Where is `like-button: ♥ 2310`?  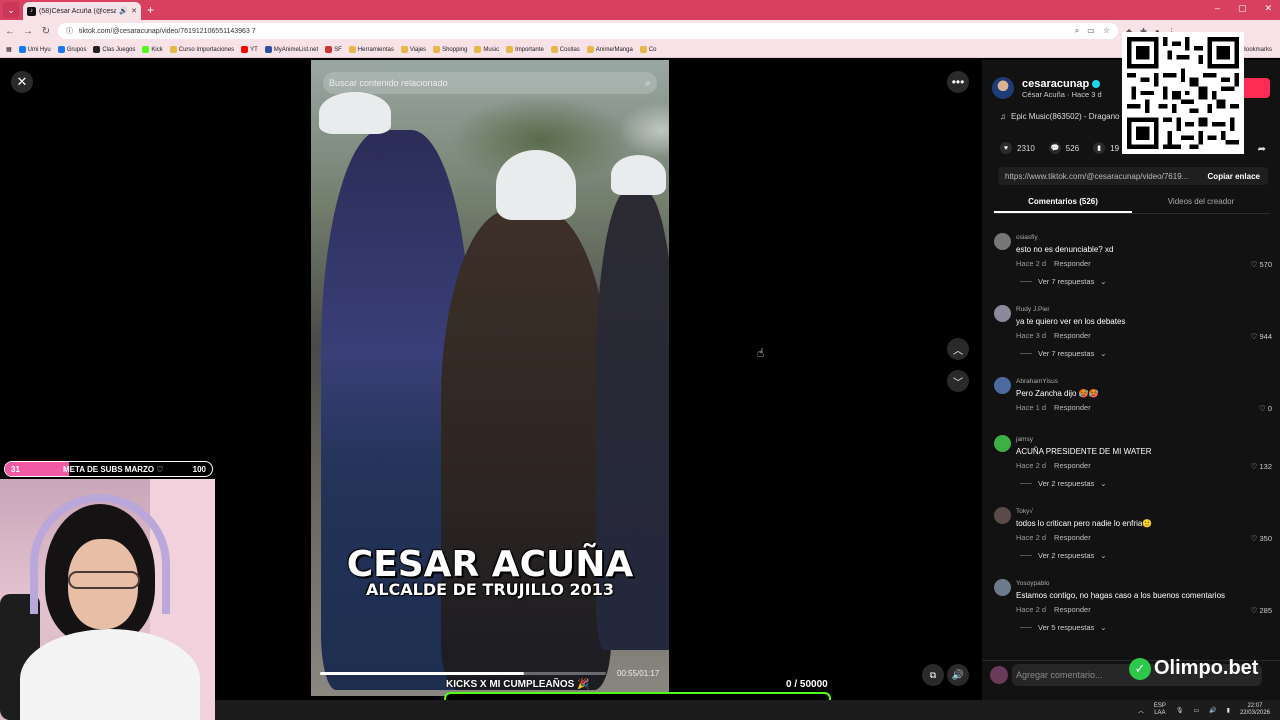 like-button: ♥ 2310 is located at coordinates (1017, 148).